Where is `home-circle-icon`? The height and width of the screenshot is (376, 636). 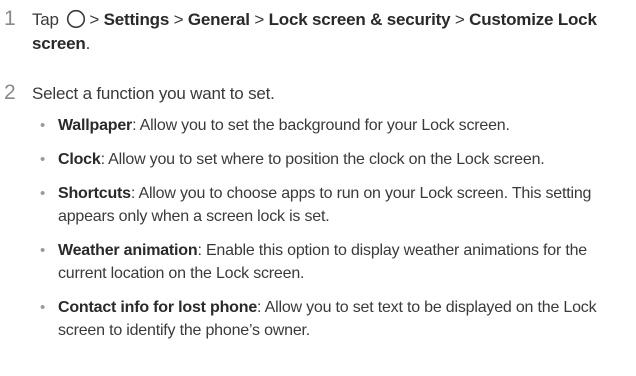 home-circle-icon is located at coordinates (76, 19).